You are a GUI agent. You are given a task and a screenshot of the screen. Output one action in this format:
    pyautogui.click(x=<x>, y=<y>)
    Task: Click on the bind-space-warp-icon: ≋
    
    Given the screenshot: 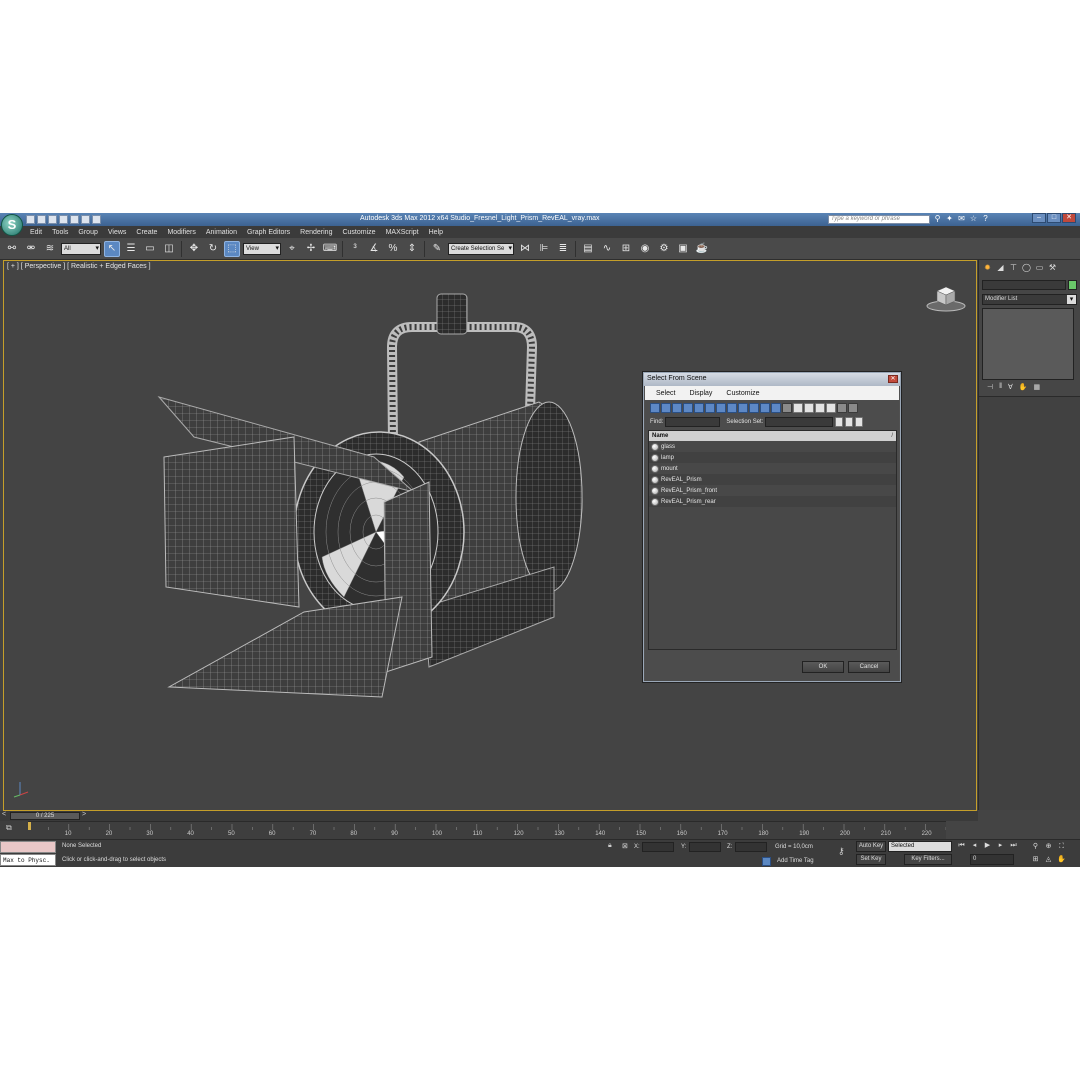 What is the action you would take?
    pyautogui.click(x=50, y=249)
    